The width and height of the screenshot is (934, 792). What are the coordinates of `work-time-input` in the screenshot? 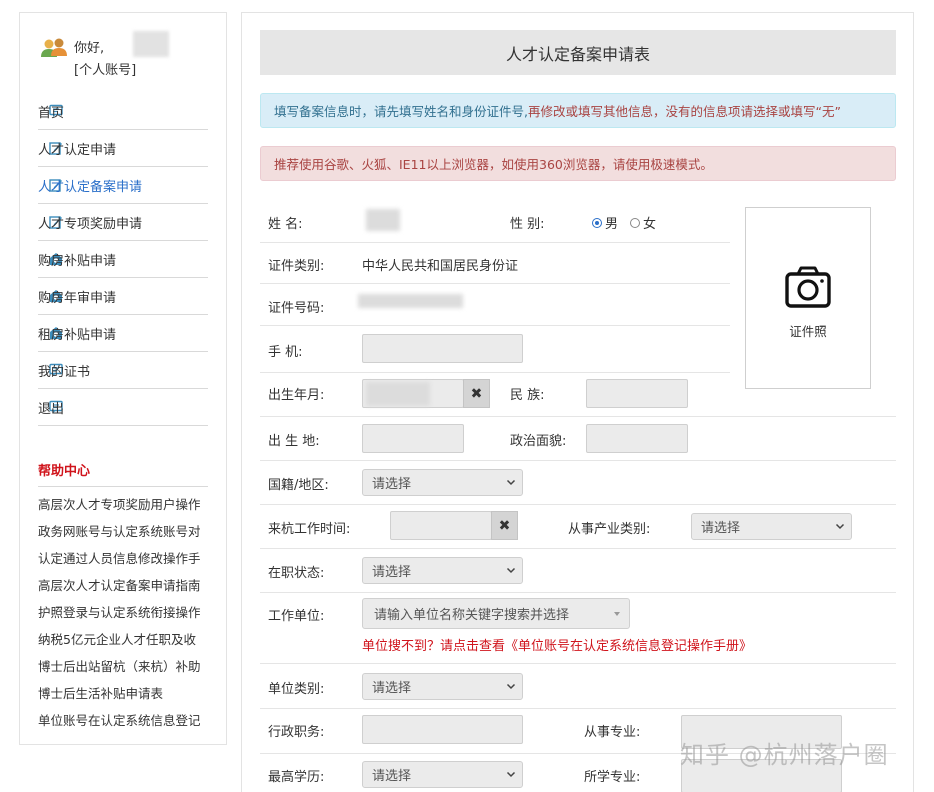 It's located at (441, 525).